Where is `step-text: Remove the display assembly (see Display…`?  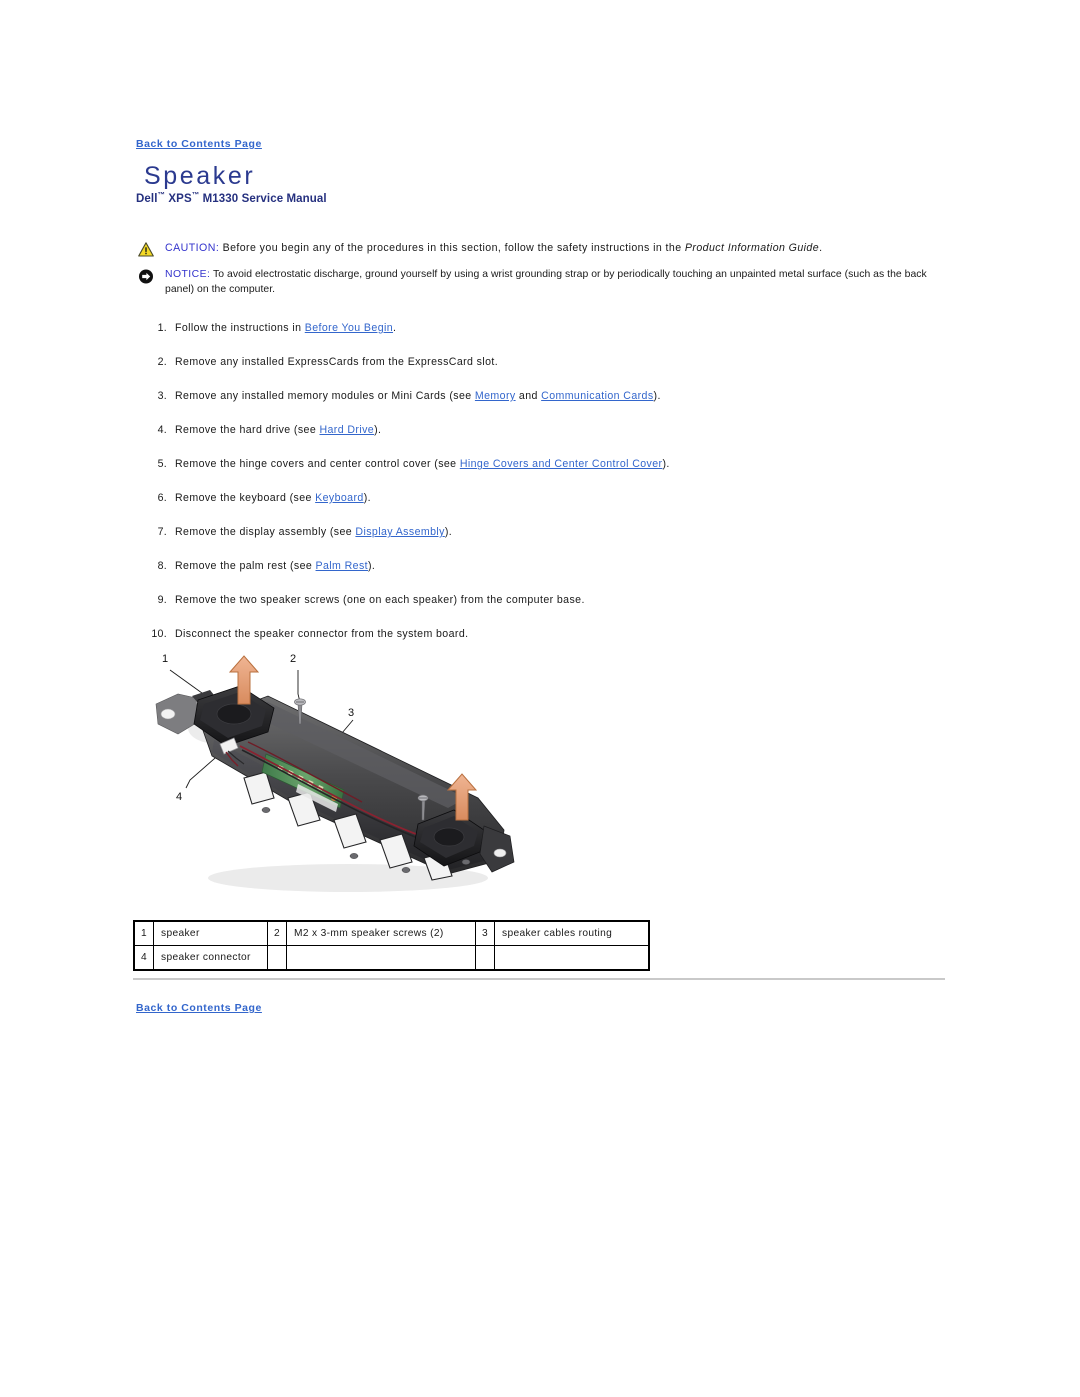
step-text: Remove the display assembly (see Display… is located at coordinates (313, 532).